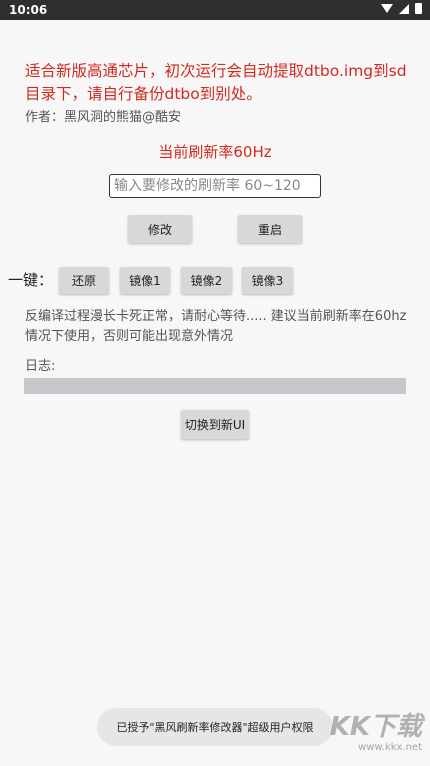 This screenshot has height=766, width=430. What do you see at coordinates (215, 727) in the screenshot?
I see `permission-toast: 已授予"黑风刷新率修改器"超级用户权限` at bounding box center [215, 727].